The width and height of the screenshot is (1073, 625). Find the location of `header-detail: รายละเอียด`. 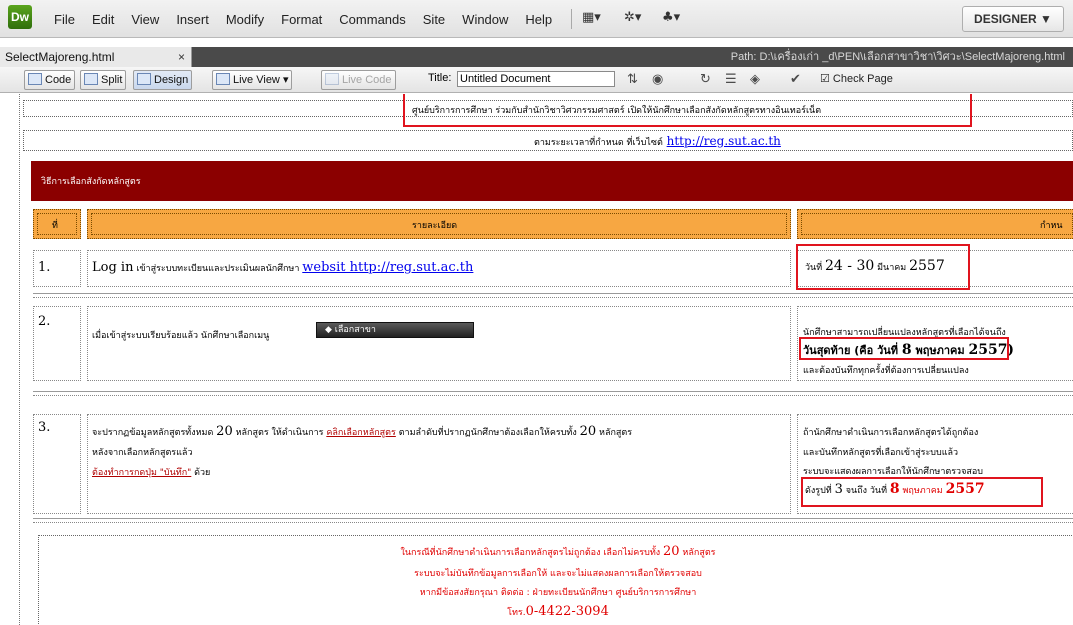

header-detail: รายละเอียด is located at coordinates (435, 226).